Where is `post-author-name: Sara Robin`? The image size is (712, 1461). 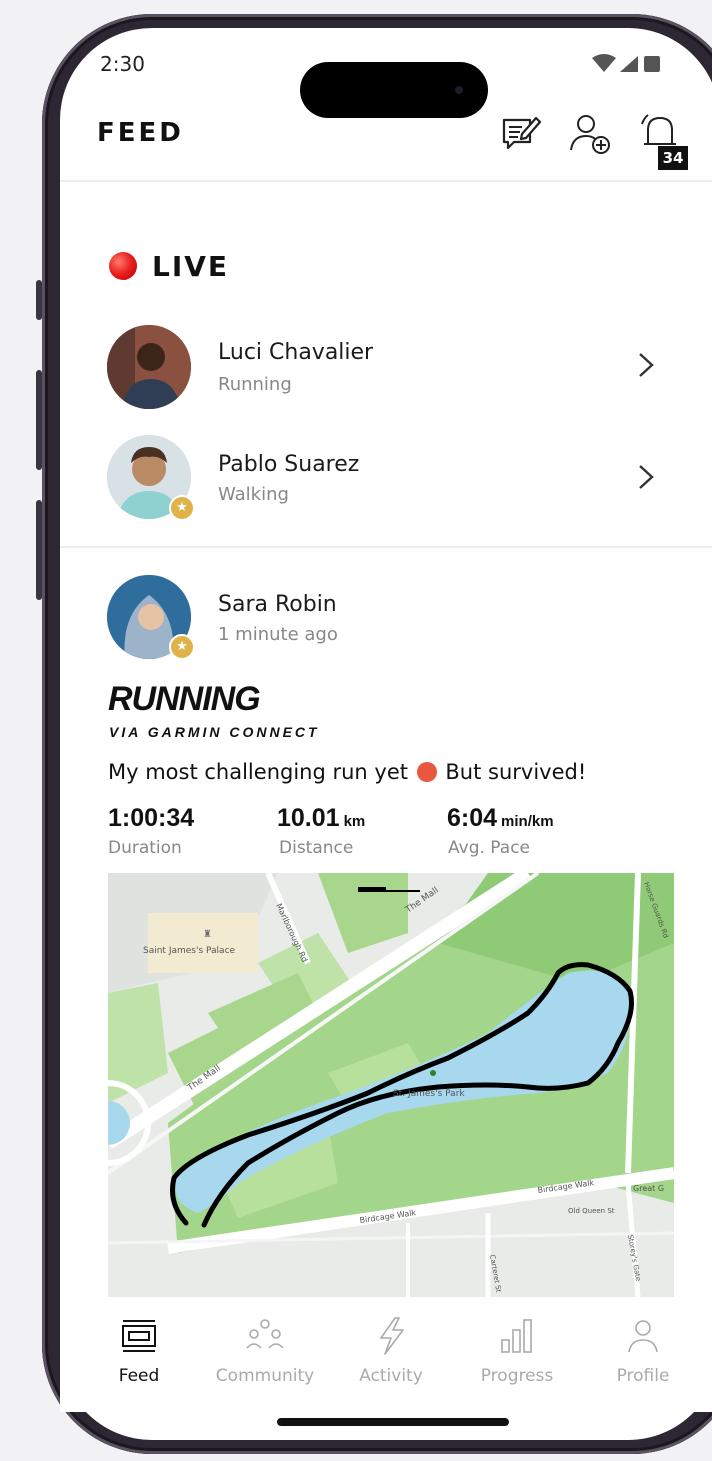 post-author-name: Sara Robin is located at coordinates (277, 604).